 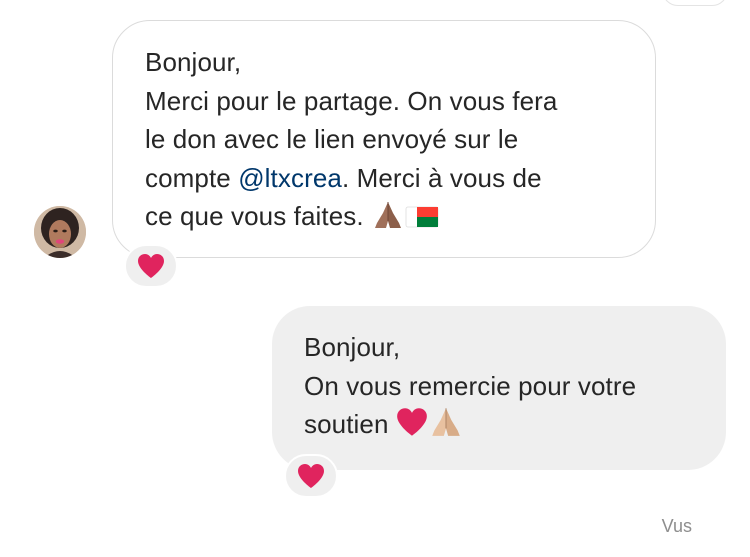 I want to click on message-line: On vous remercie pour votre, so click(x=470, y=385).